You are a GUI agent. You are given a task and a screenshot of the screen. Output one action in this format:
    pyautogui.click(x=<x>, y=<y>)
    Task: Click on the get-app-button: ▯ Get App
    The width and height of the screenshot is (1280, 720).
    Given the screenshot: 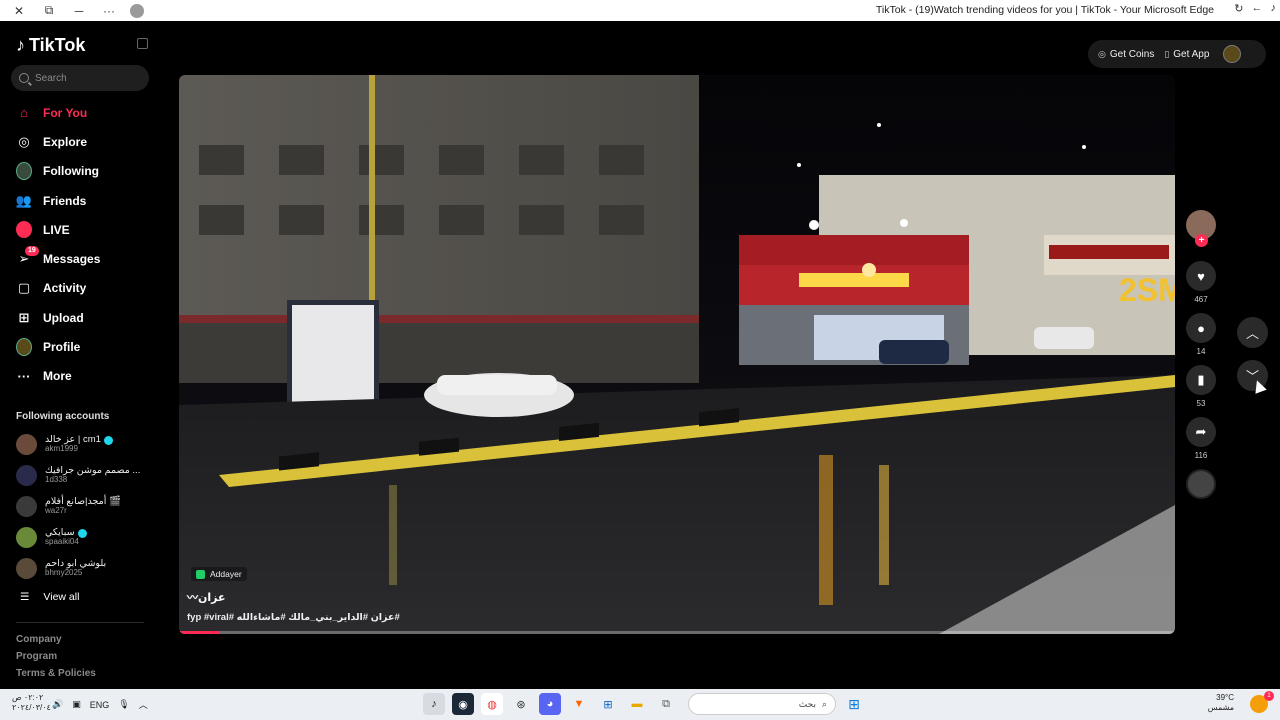 What is the action you would take?
    pyautogui.click(x=1186, y=54)
    